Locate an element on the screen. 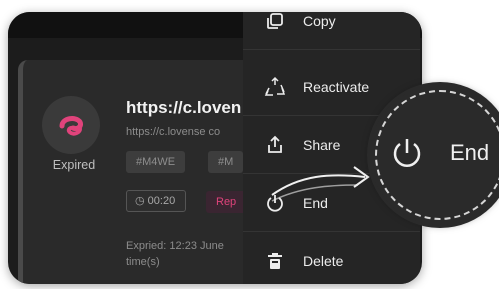 The image size is (499, 289). trash-icon is located at coordinates (275, 261).